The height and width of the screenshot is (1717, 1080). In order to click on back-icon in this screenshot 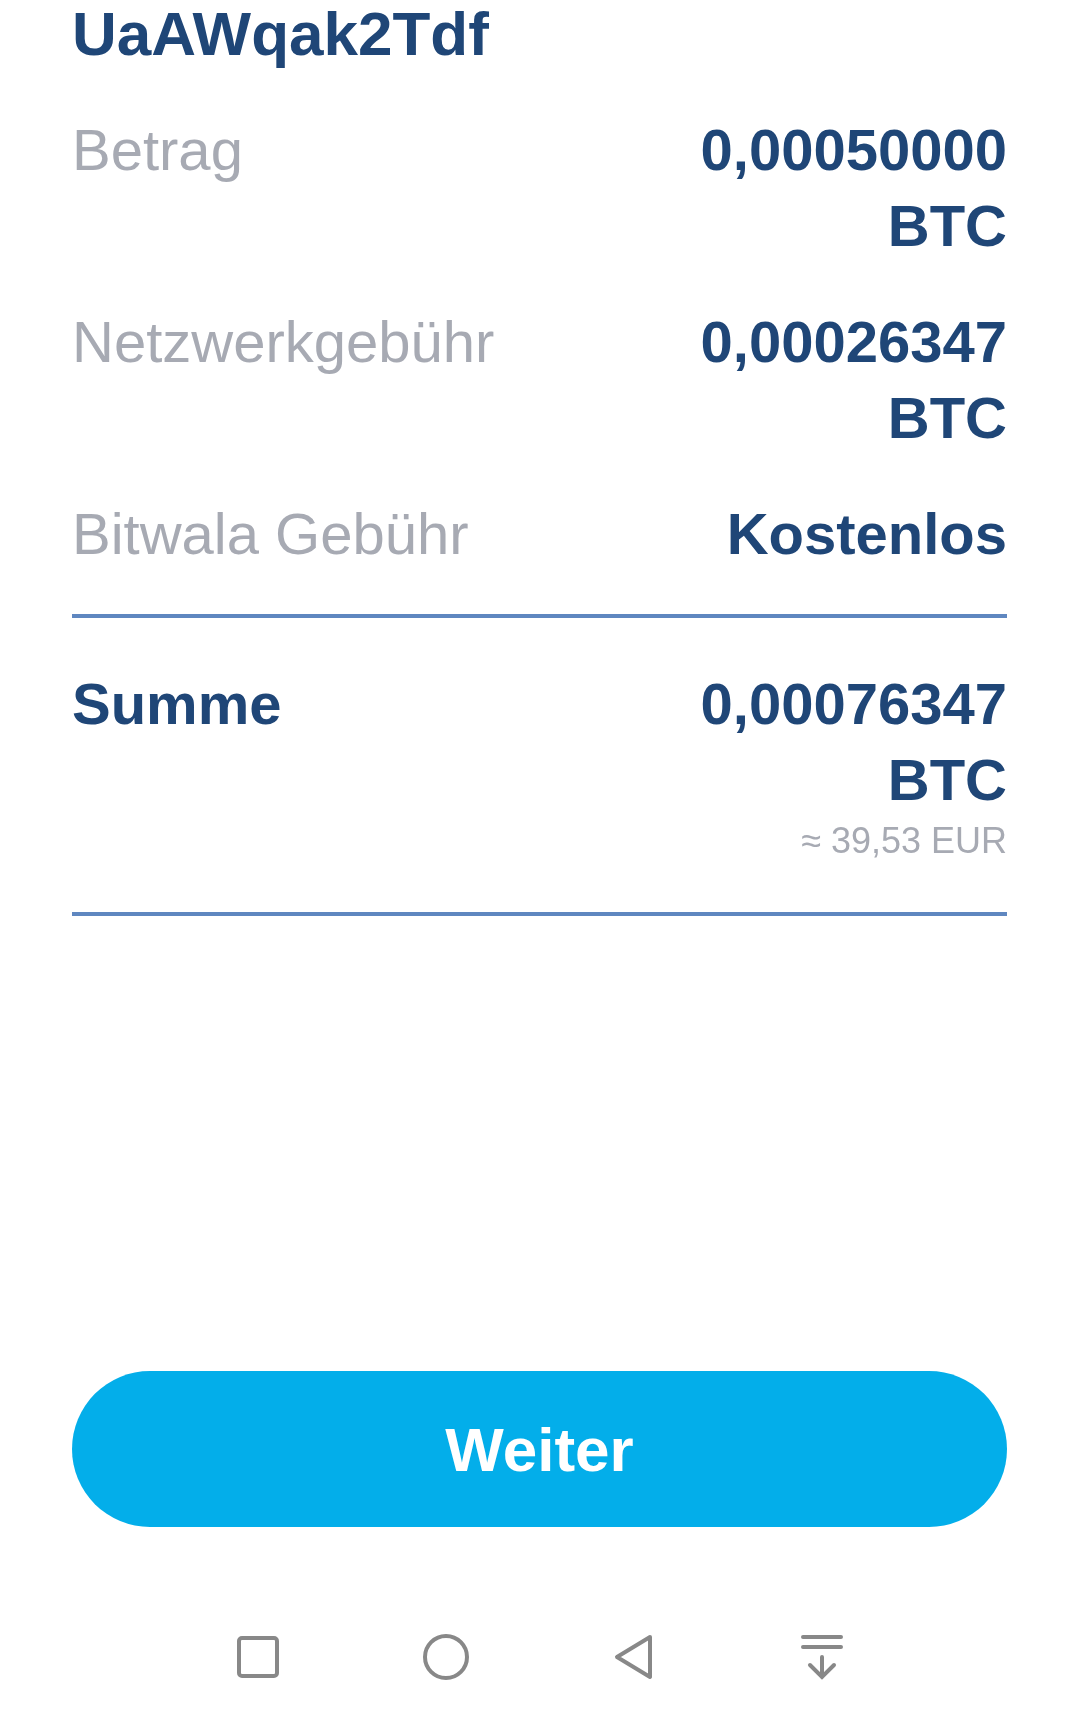, I will do `click(634, 1657)`.